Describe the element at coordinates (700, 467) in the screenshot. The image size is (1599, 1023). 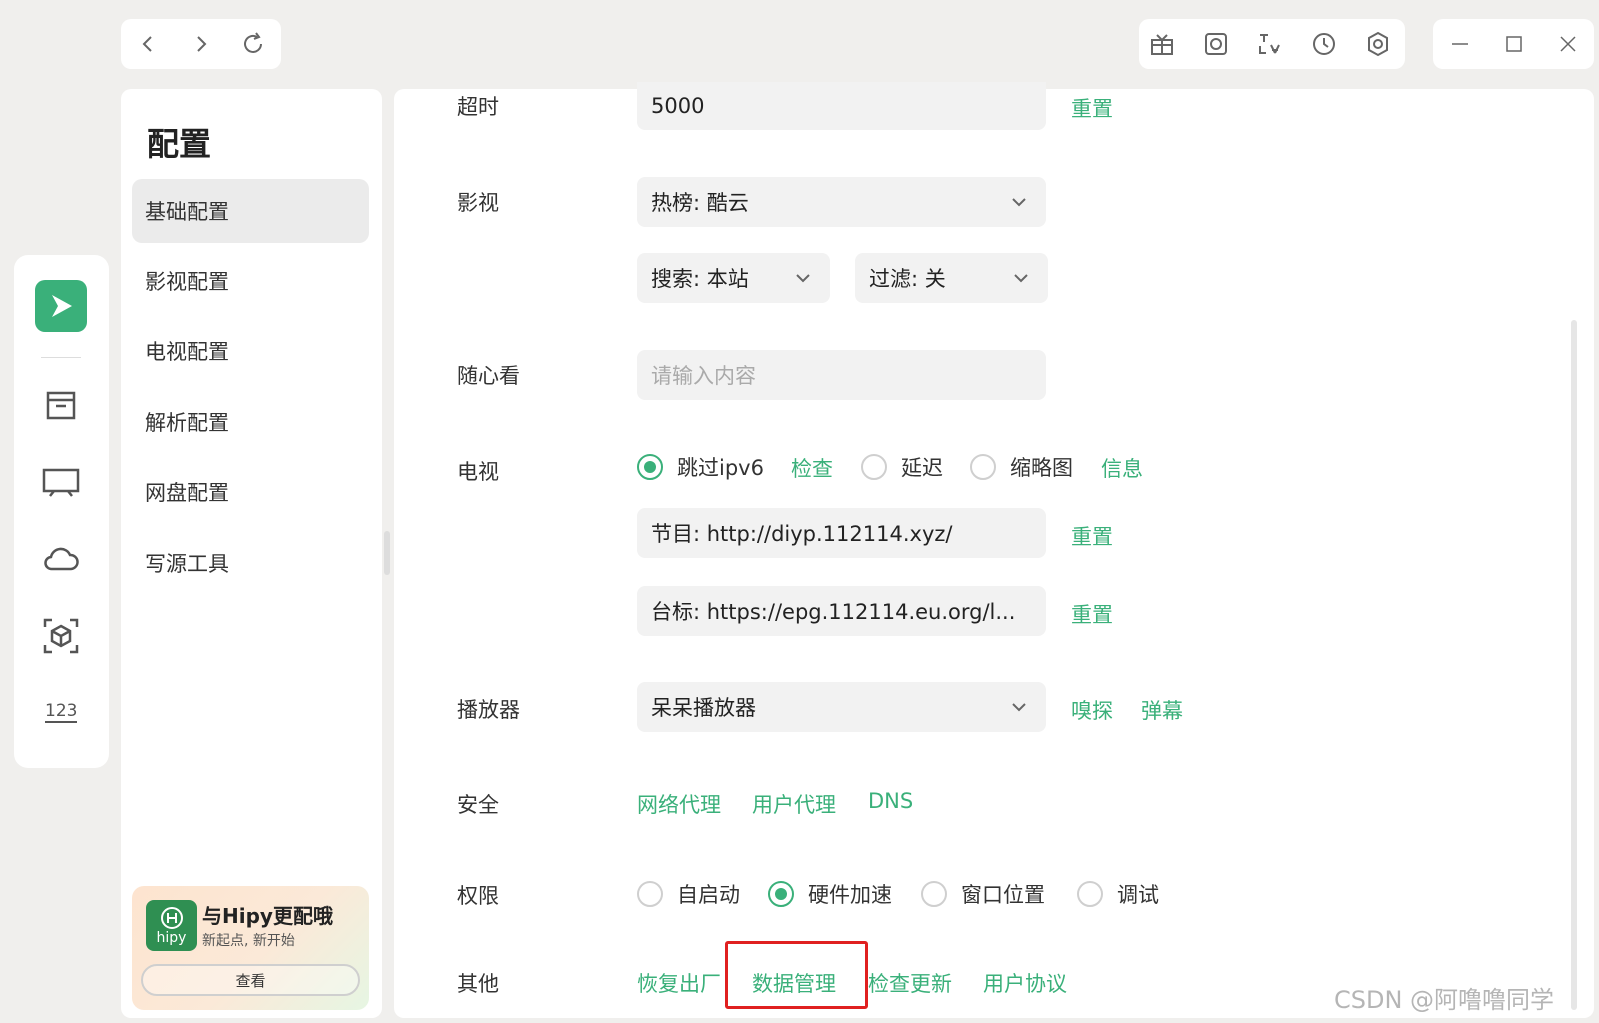
I see `skip-ipv6-radio: 跳过ipv6` at that location.